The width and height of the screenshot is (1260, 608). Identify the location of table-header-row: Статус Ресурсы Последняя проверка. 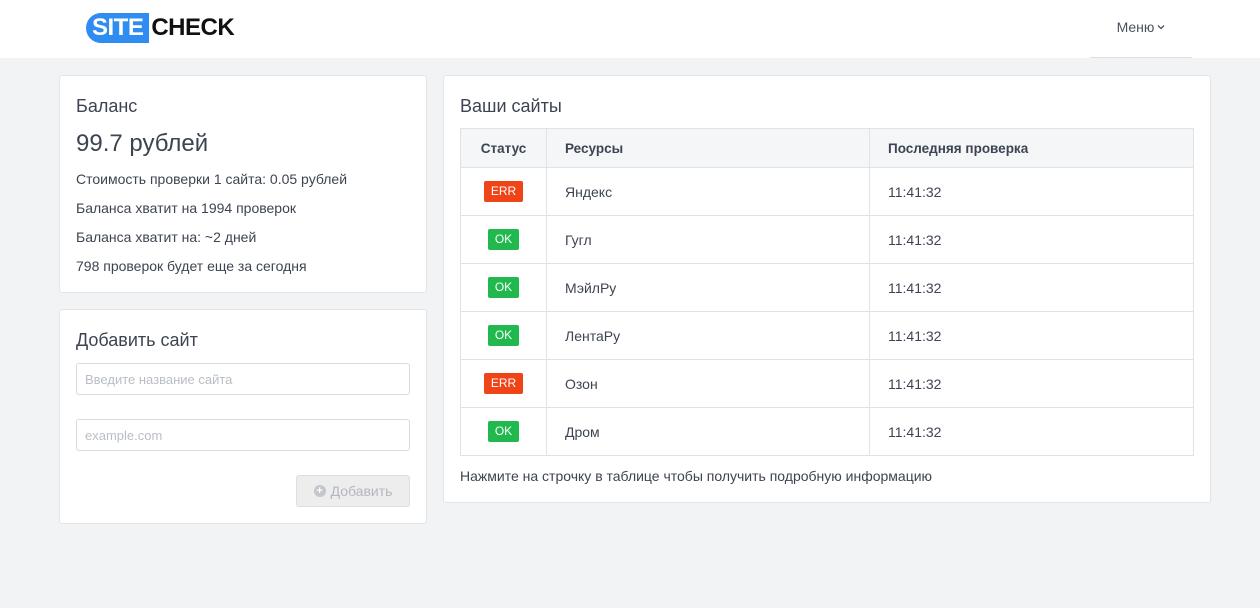
(827, 148).